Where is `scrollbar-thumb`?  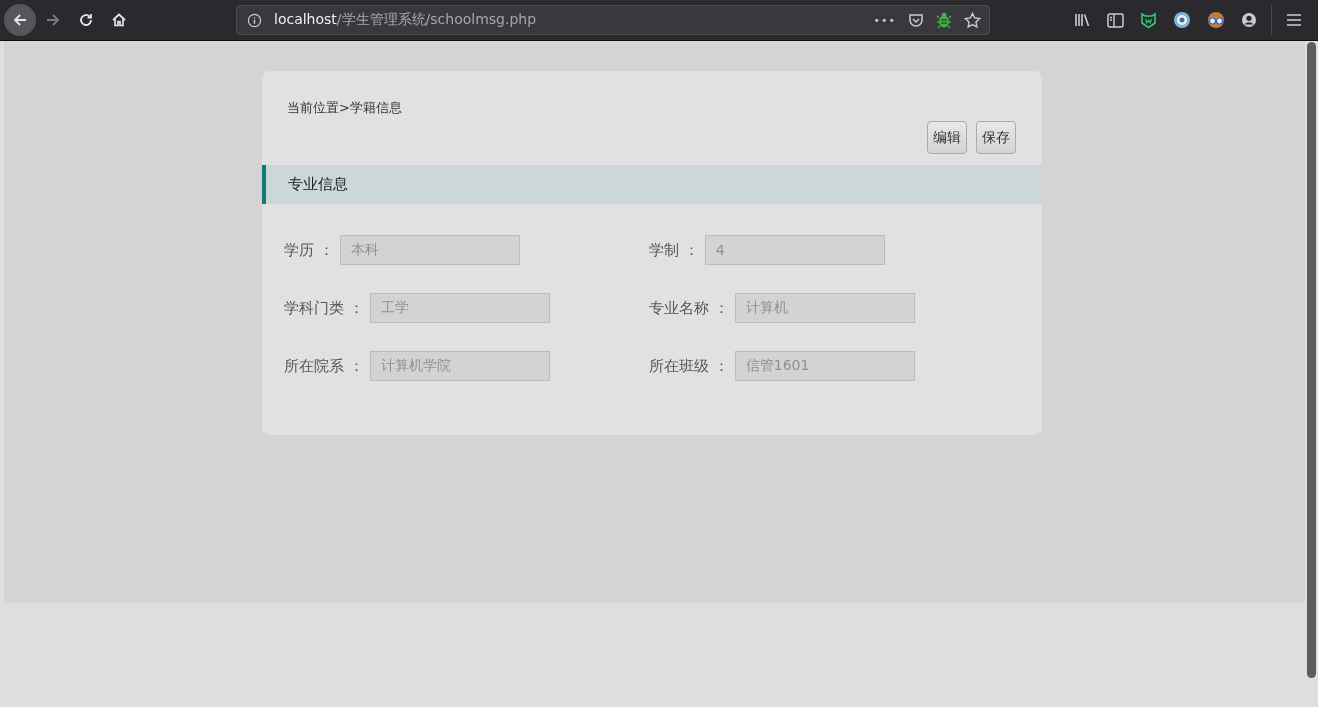 scrollbar-thumb is located at coordinates (1311, 360).